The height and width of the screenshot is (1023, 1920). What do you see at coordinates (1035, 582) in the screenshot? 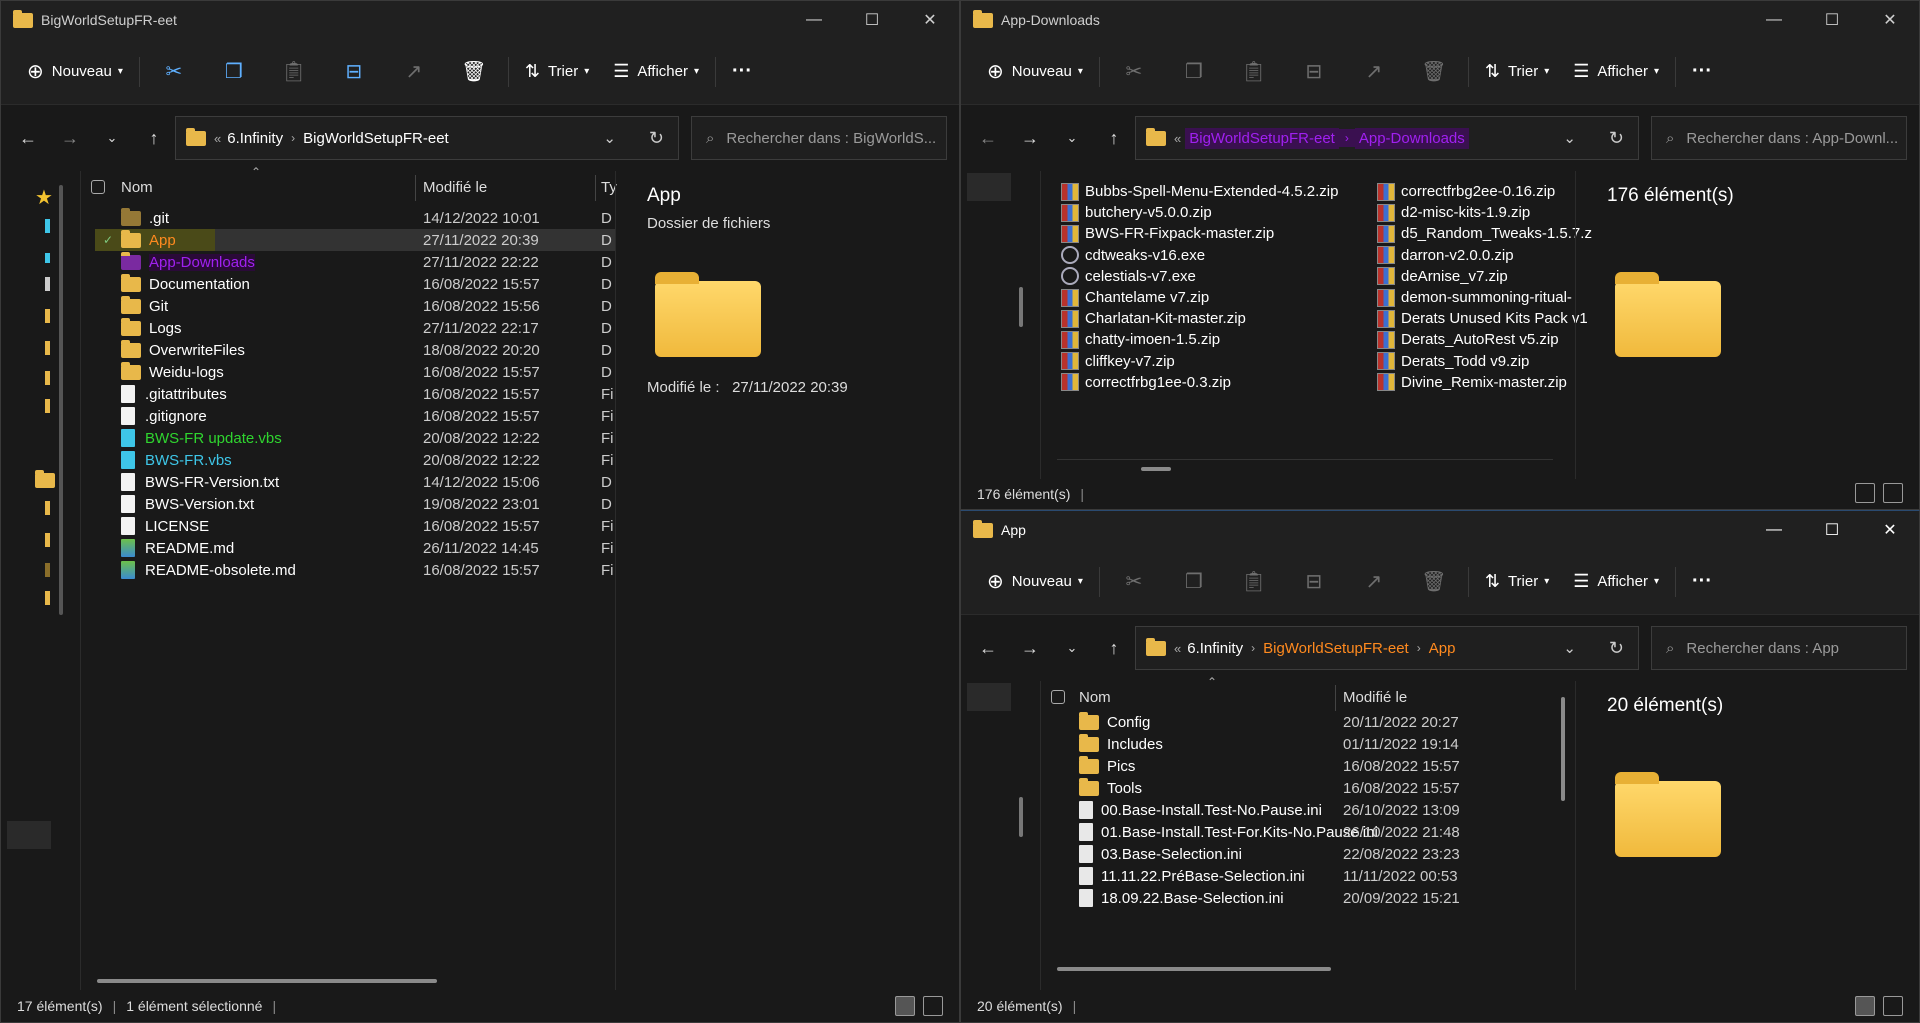
I see `new-button: ⊕ Nouveau ▾` at bounding box center [1035, 582].